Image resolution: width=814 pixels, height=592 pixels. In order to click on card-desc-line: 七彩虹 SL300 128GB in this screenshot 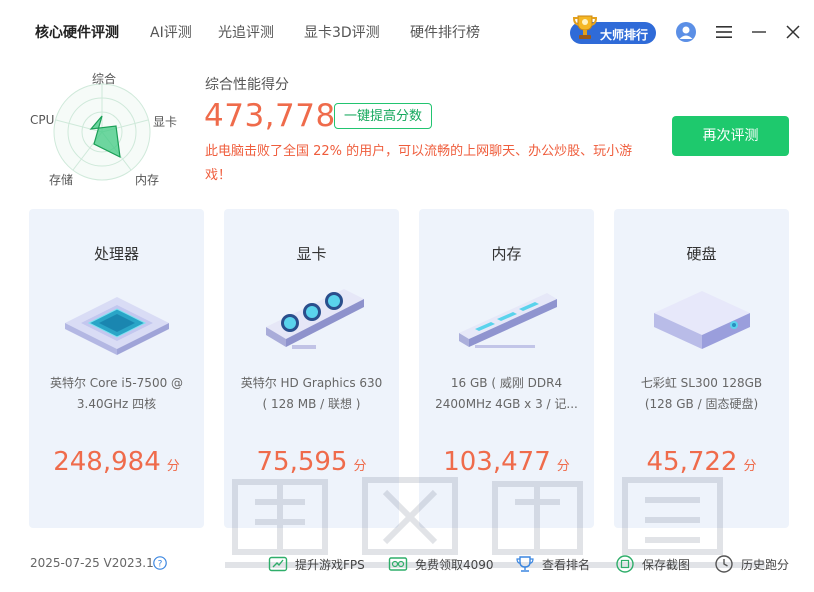, I will do `click(701, 383)`.